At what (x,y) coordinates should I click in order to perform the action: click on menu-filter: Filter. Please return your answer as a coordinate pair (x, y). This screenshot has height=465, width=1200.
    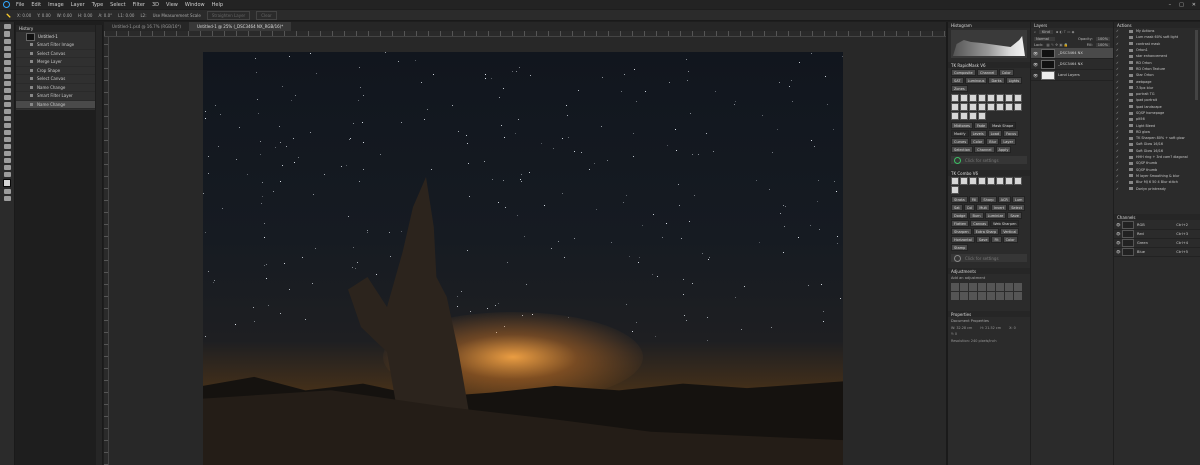
    Looking at the image, I should click on (139, 5).